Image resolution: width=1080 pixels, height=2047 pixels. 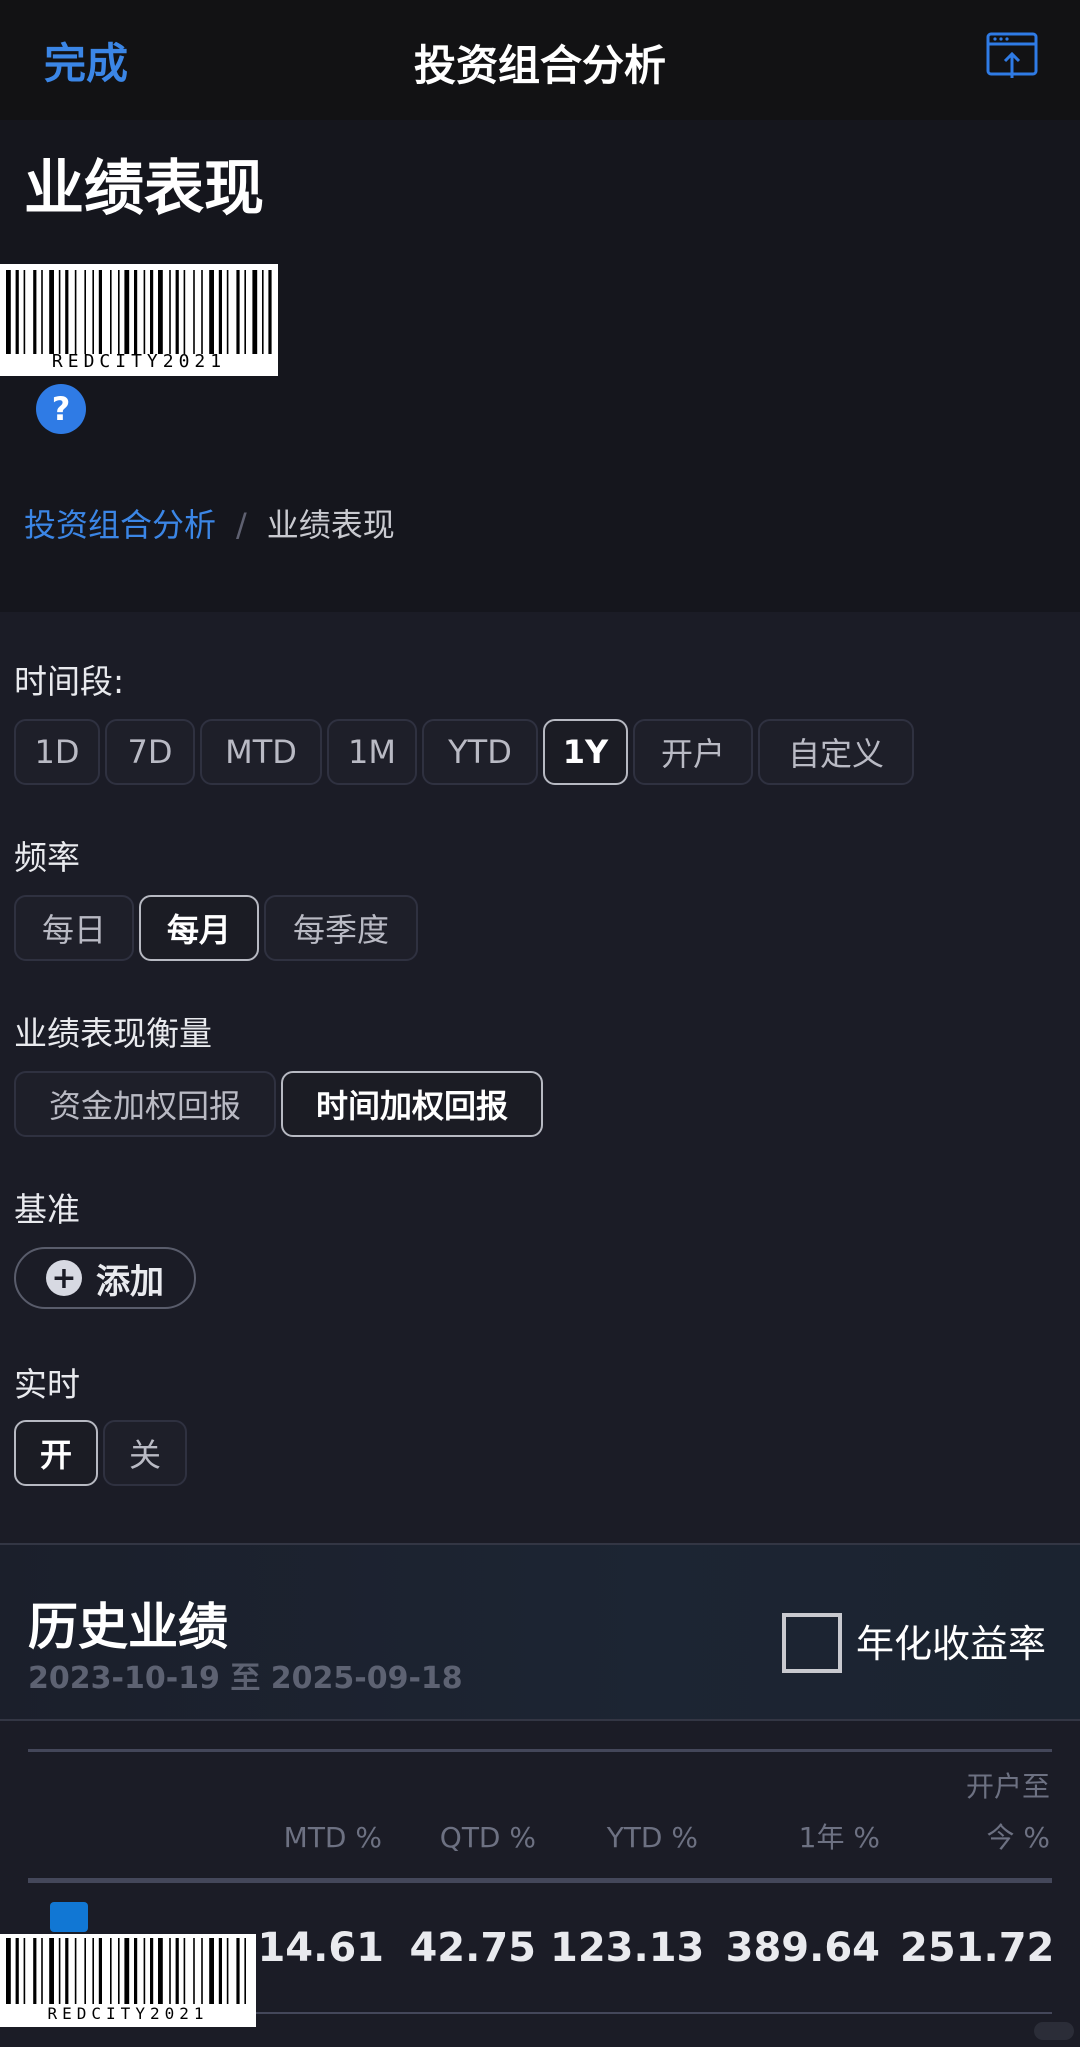 What do you see at coordinates (145, 1104) in the screenshot?
I see `measure-option-money-weighted: 资金加权回报` at bounding box center [145, 1104].